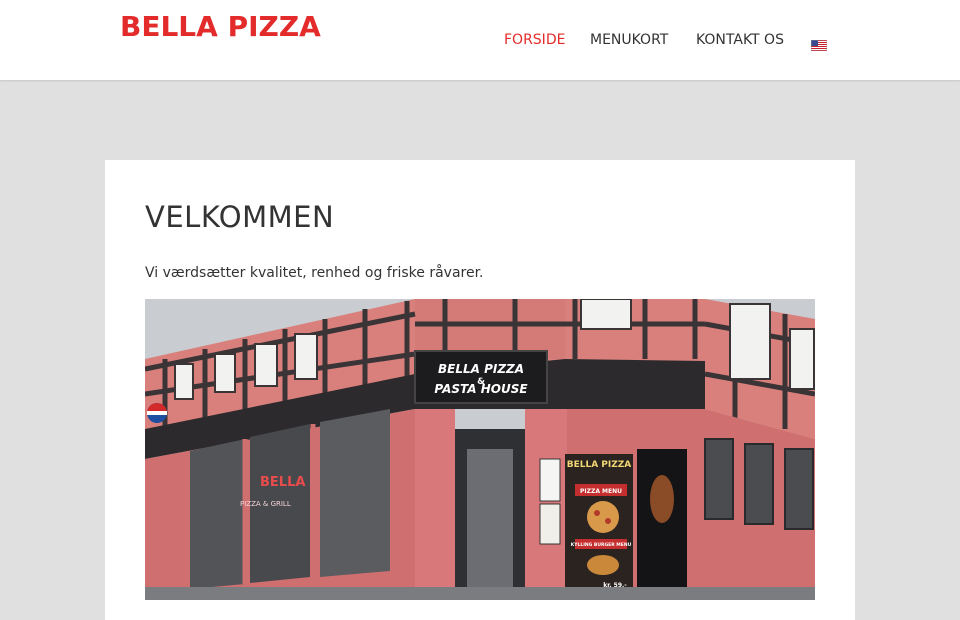 The height and width of the screenshot is (620, 960). Describe the element at coordinates (282, 482) in the screenshot. I see `window-bella-text: BELLA` at that location.